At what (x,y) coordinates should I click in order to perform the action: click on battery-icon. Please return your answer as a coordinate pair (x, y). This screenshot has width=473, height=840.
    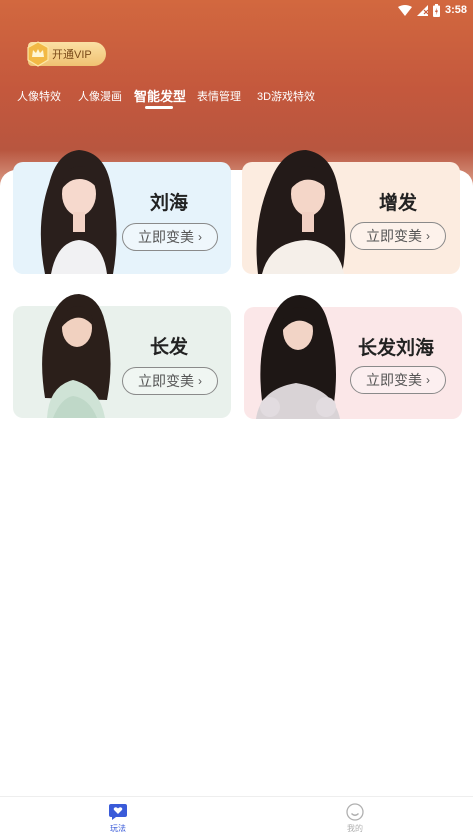
    Looking at the image, I should click on (436, 10).